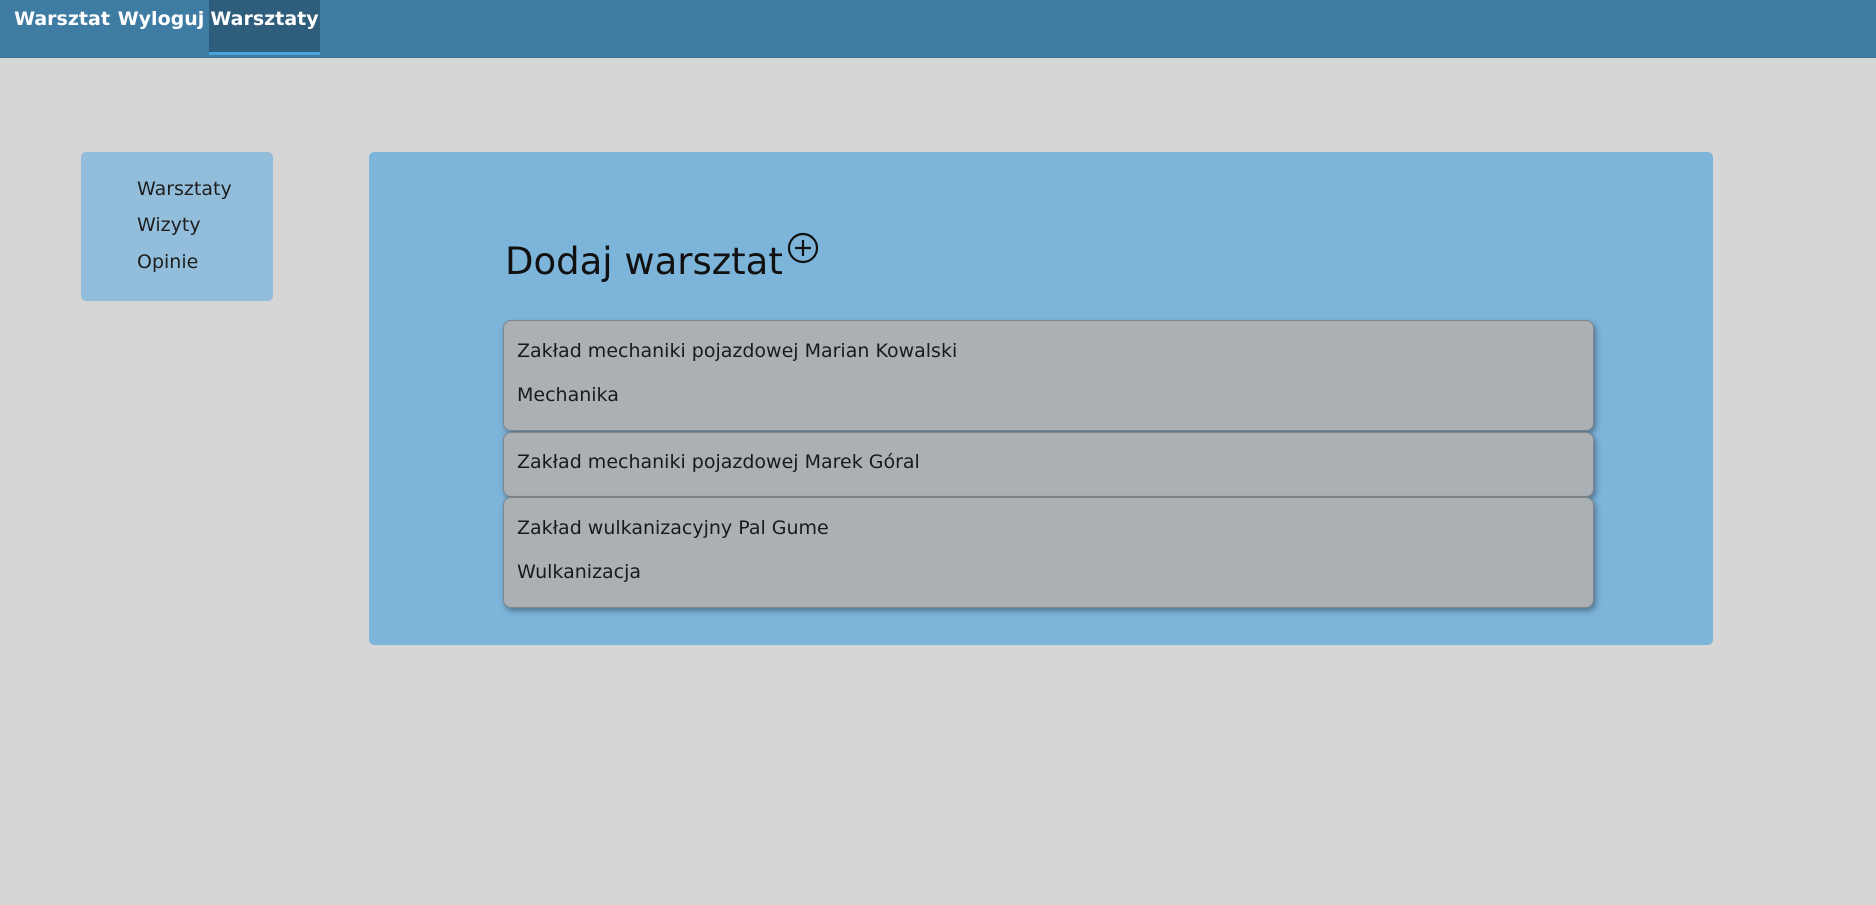 This screenshot has height=905, width=1876. I want to click on workshop-type: Mechanika, so click(568, 395).